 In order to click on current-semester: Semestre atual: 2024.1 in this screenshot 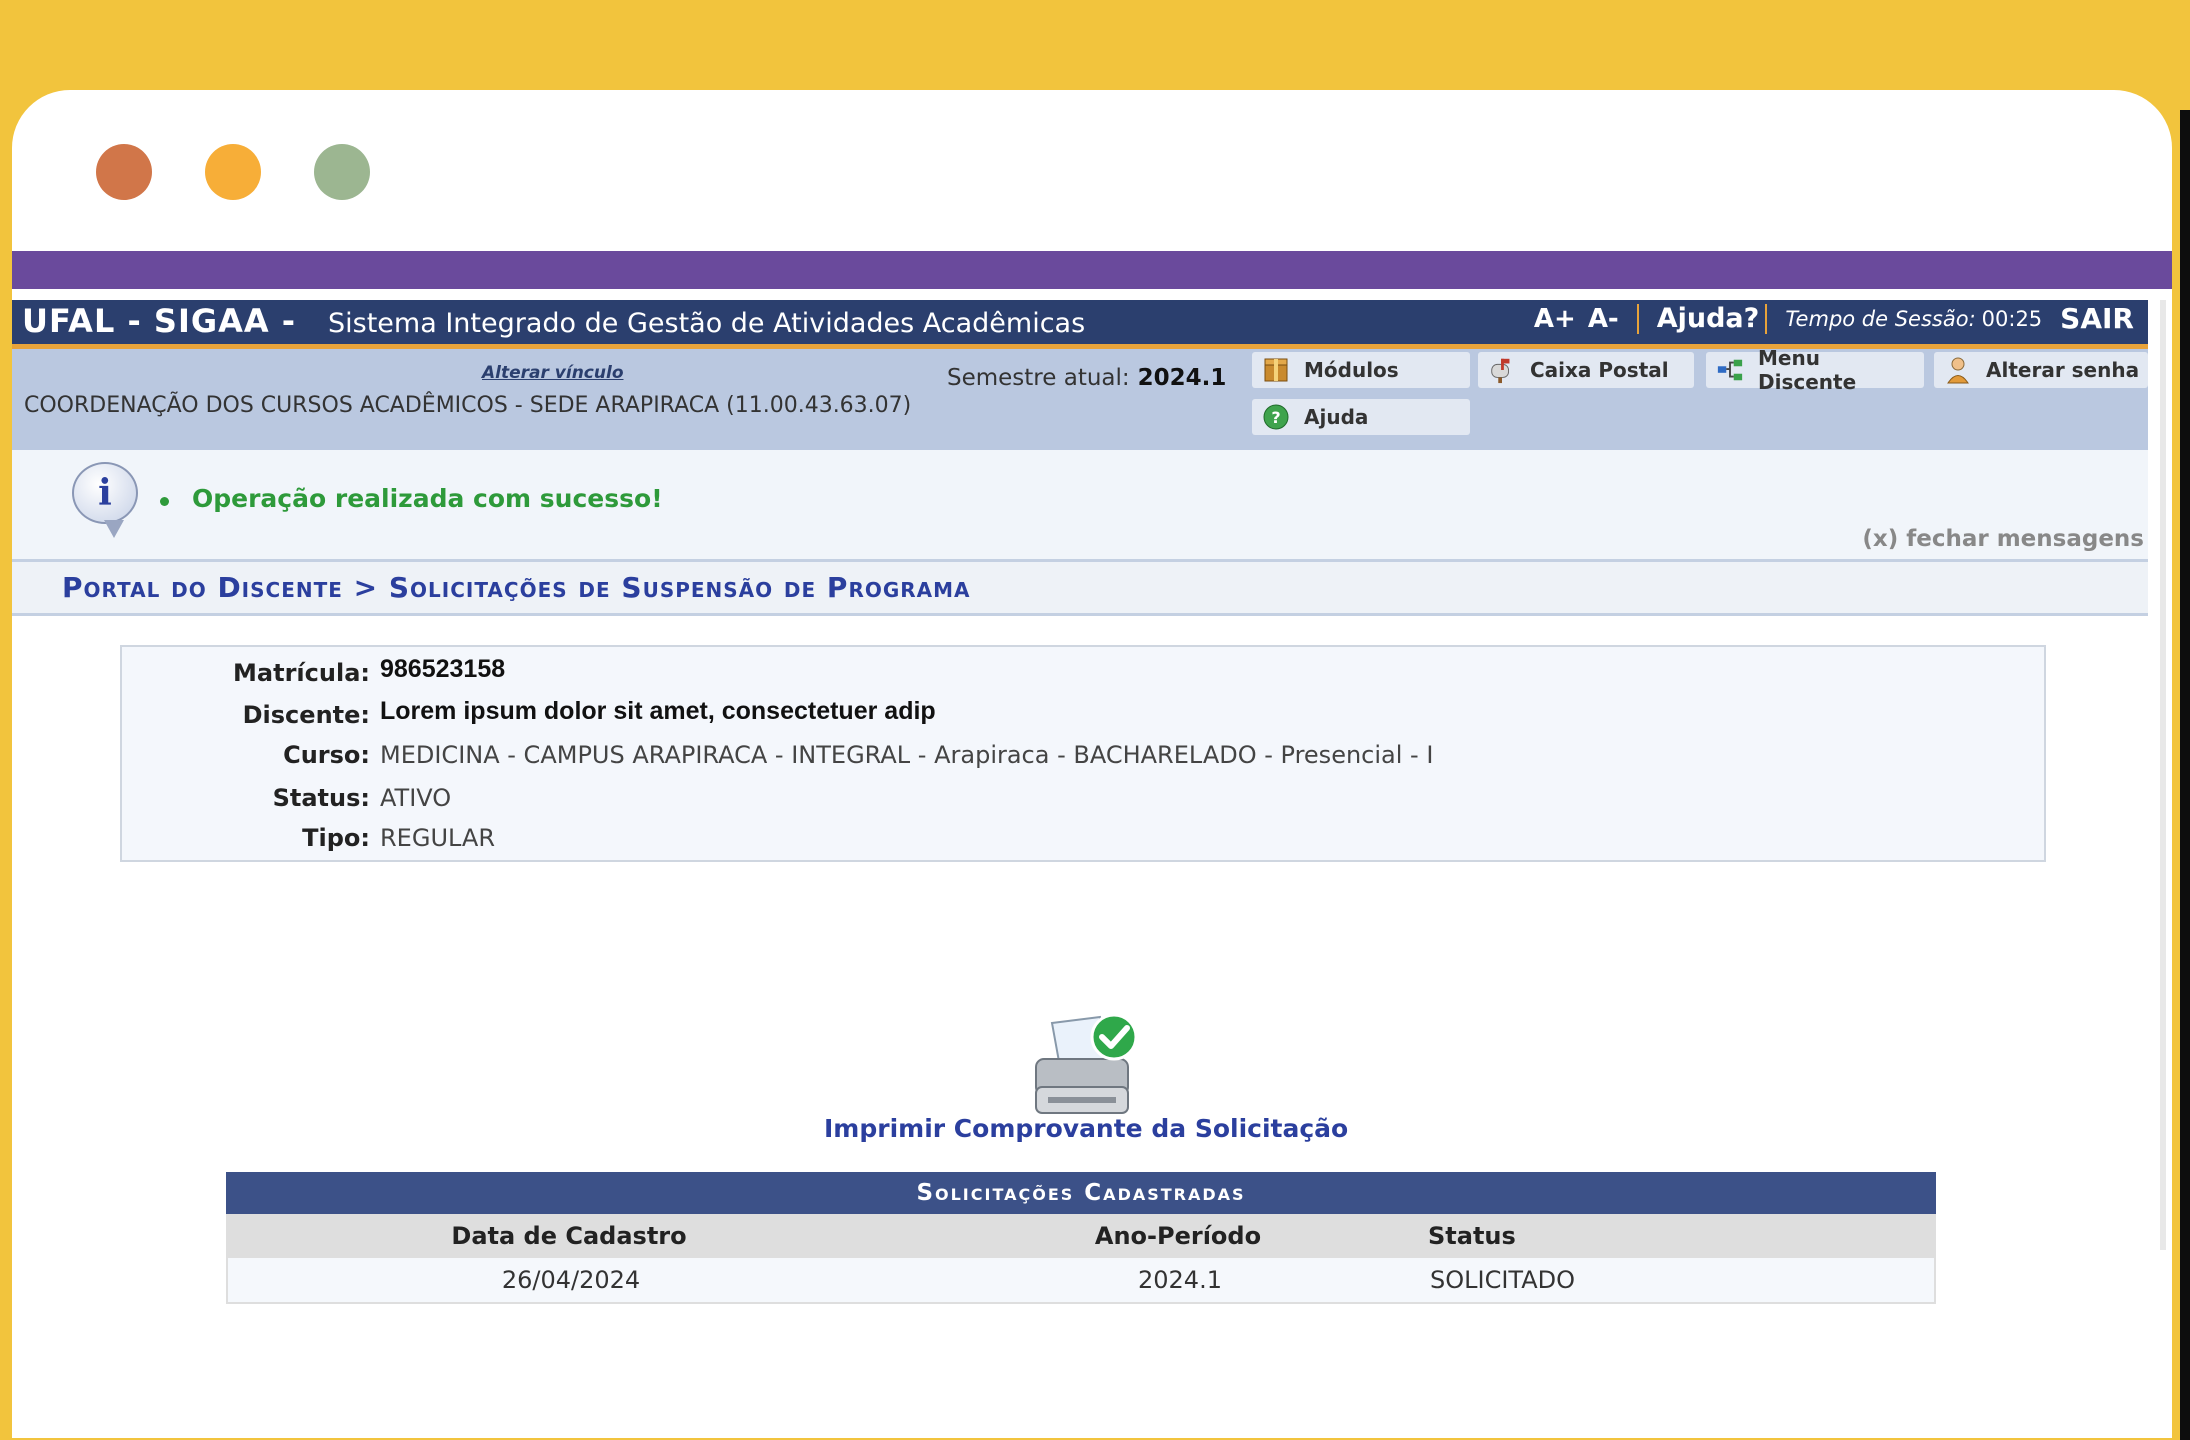, I will do `click(1086, 378)`.